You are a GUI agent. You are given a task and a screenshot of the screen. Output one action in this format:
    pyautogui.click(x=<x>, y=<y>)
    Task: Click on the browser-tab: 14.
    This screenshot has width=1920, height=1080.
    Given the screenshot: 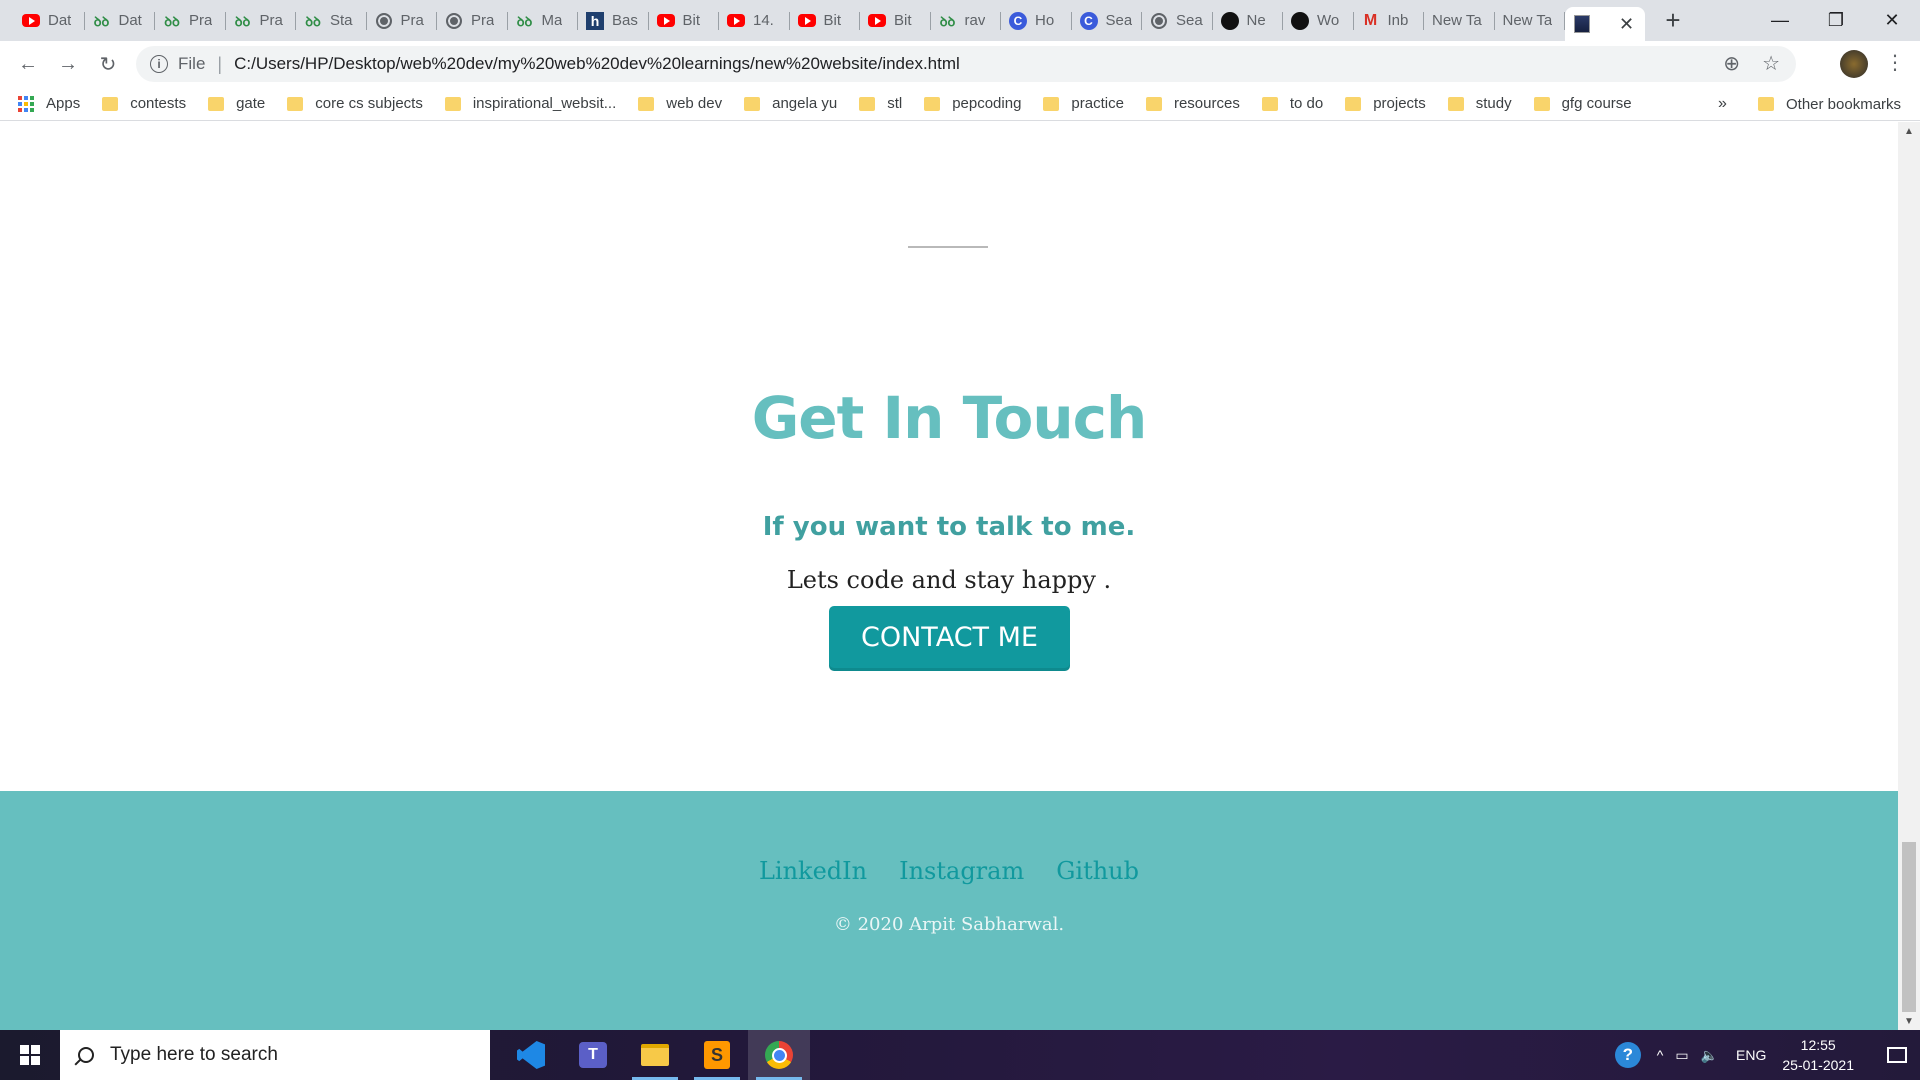 What is the action you would take?
    pyautogui.click(x=754, y=20)
    